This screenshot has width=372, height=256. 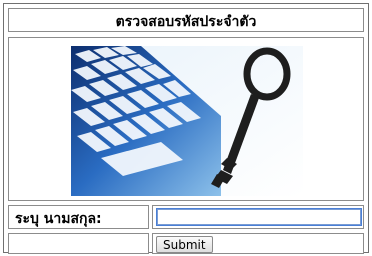 I want to click on empty-cell, so click(x=78, y=243).